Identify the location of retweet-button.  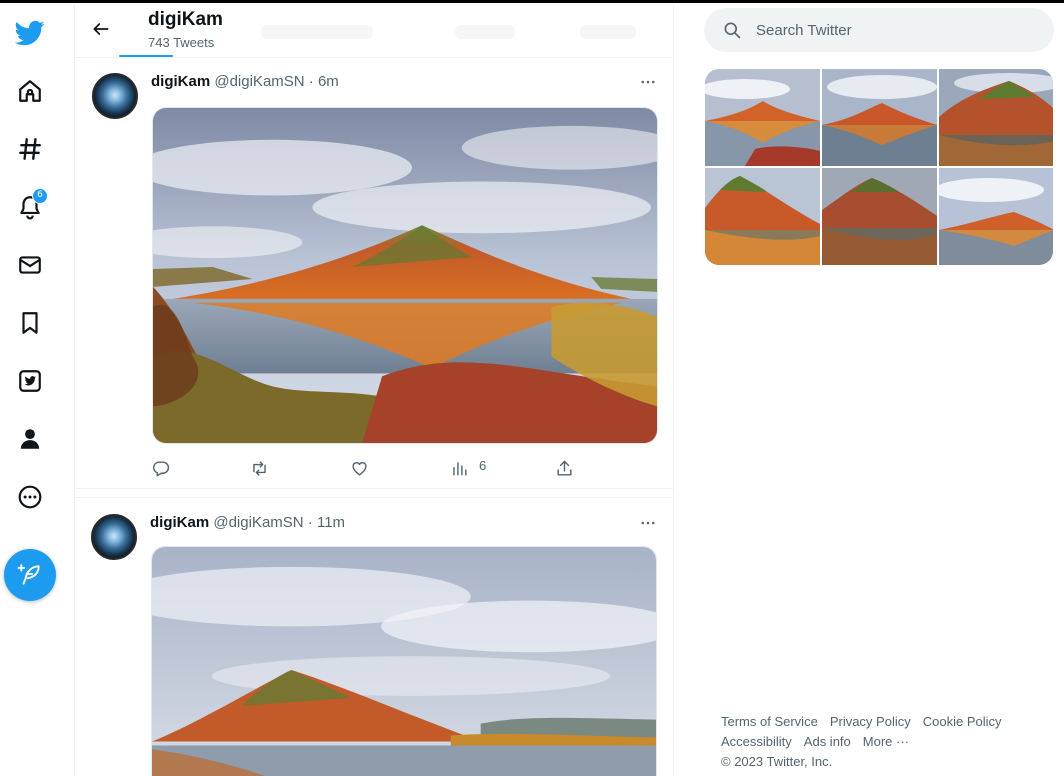
(259, 468).